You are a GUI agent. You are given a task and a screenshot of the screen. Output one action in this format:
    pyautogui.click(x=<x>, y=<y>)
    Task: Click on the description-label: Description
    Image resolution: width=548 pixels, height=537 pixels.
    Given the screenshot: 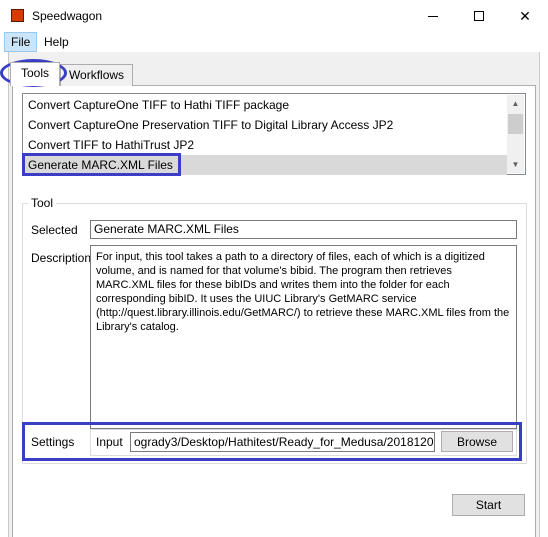 What is the action you would take?
    pyautogui.click(x=61, y=258)
    